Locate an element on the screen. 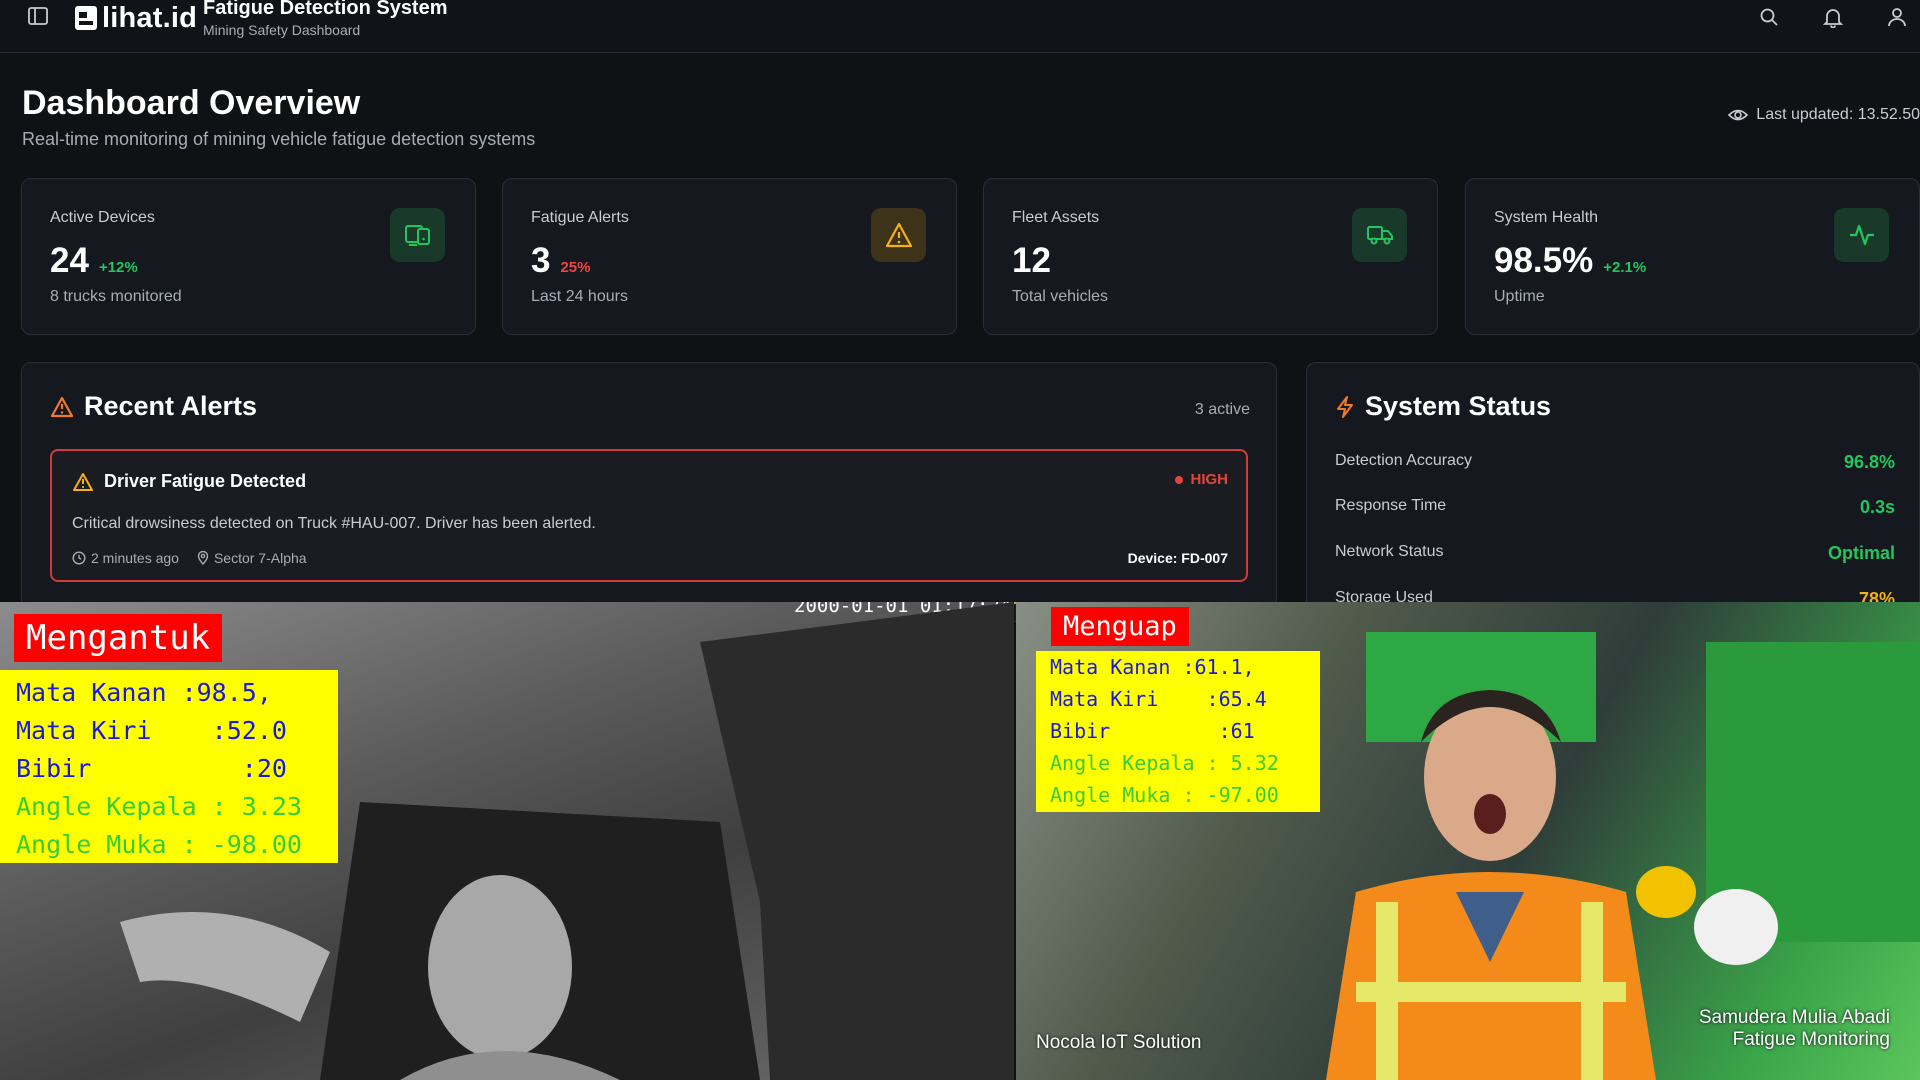 The image size is (1920, 1080). status-label: Response Time is located at coordinates (1391, 505).